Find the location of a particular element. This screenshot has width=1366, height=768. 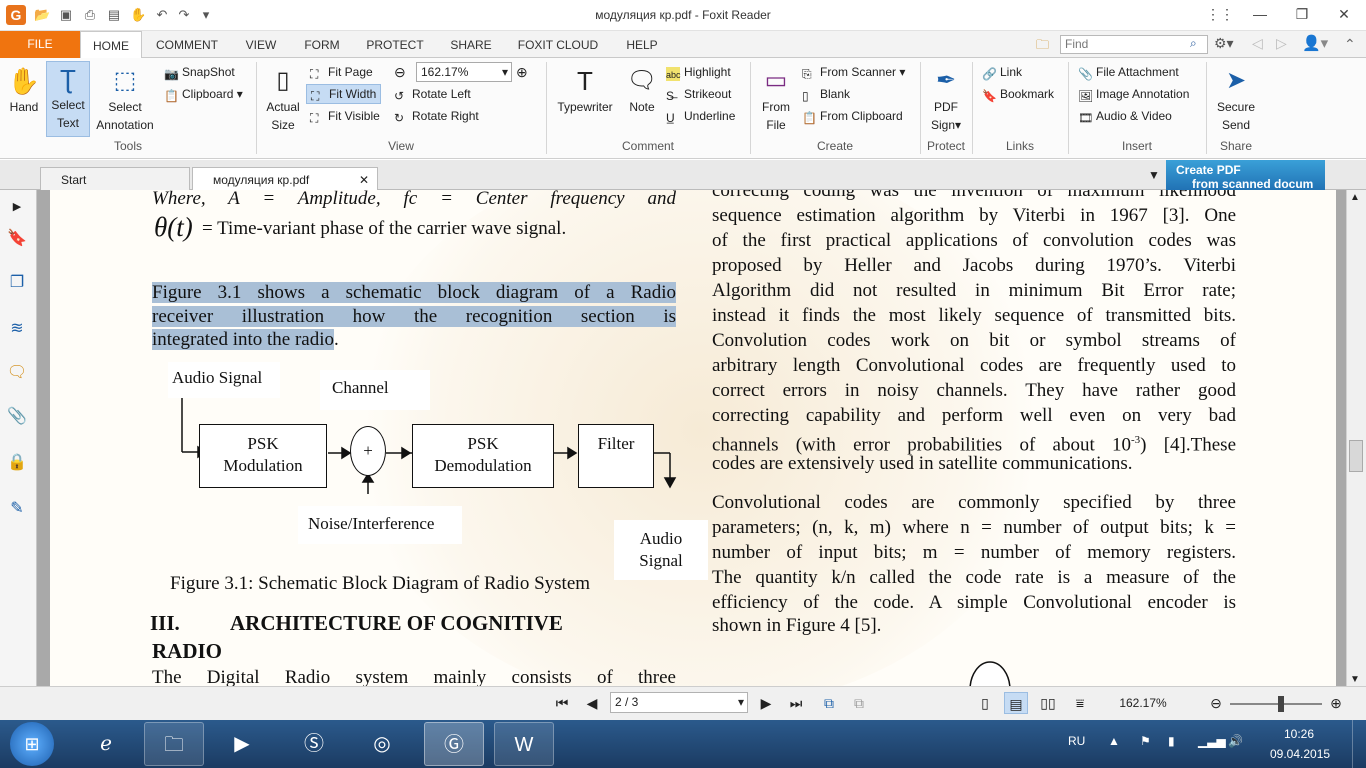

zoom-slider-handle is located at coordinates (1281, 704).